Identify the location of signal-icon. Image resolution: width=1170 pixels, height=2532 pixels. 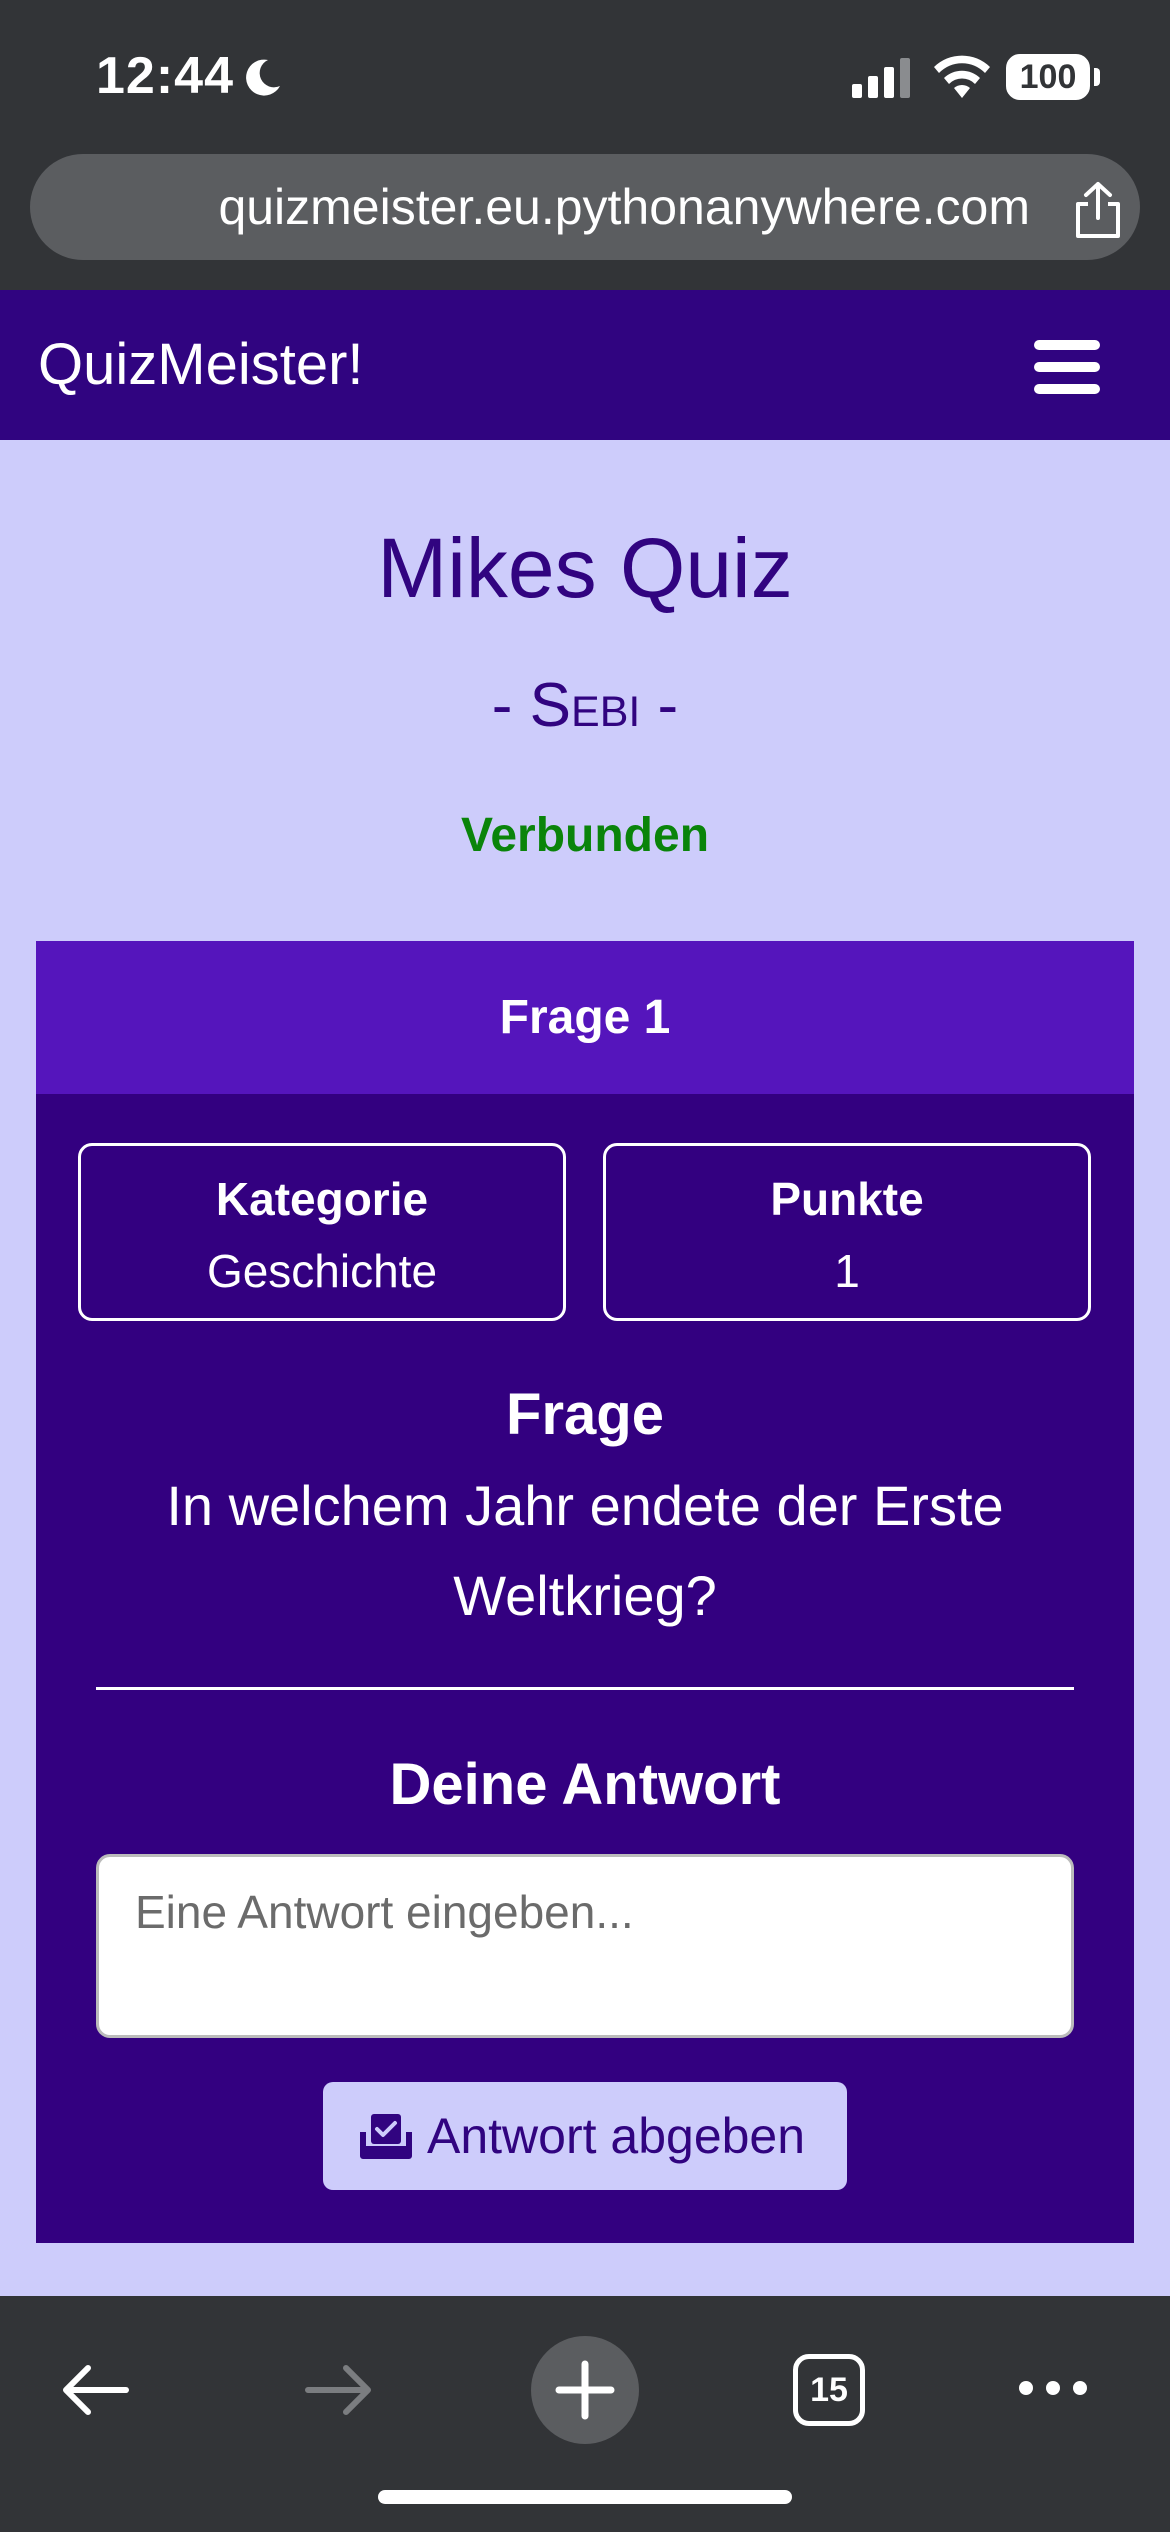
(881, 78).